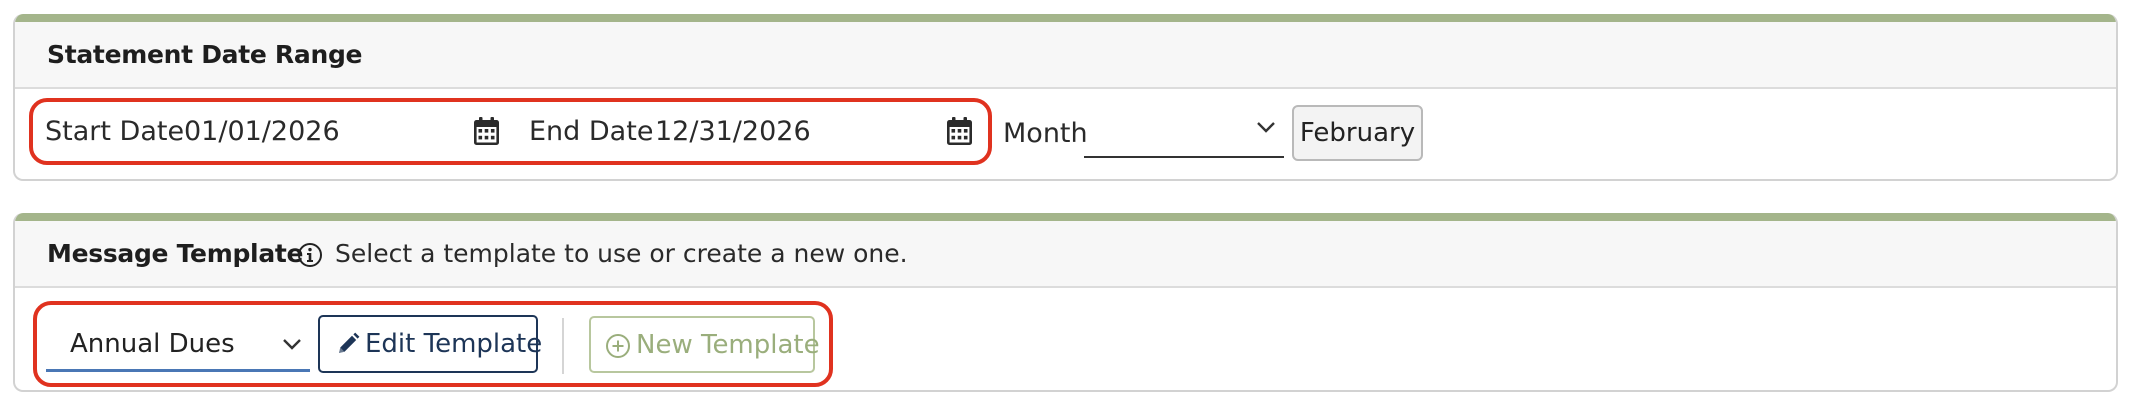  I want to click on panel-title: Message Template, so click(175, 253).